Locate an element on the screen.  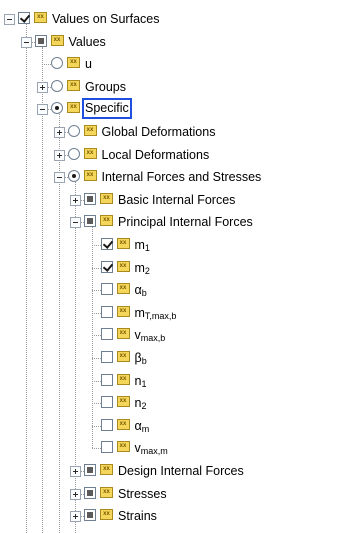
tree-item: vmax,m is located at coordinates (168, 448).